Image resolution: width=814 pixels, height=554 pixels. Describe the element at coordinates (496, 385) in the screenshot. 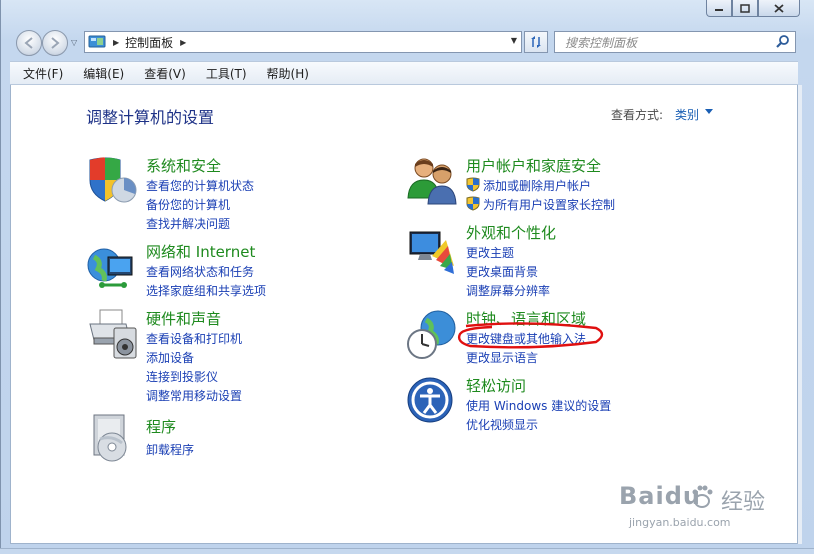

I see `category-ease-of-access: 轻松访问` at that location.